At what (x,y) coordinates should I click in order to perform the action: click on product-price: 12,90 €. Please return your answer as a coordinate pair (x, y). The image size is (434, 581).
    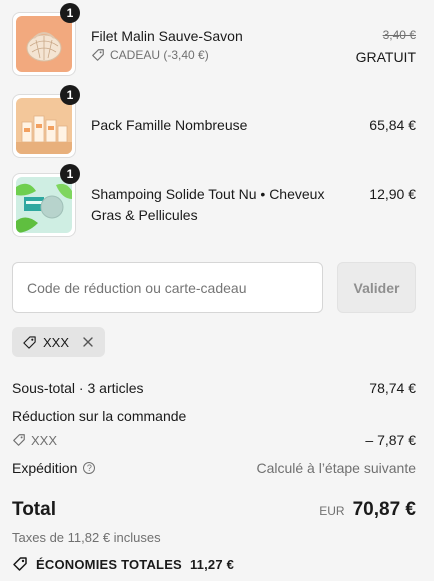
    Looking at the image, I should click on (392, 194).